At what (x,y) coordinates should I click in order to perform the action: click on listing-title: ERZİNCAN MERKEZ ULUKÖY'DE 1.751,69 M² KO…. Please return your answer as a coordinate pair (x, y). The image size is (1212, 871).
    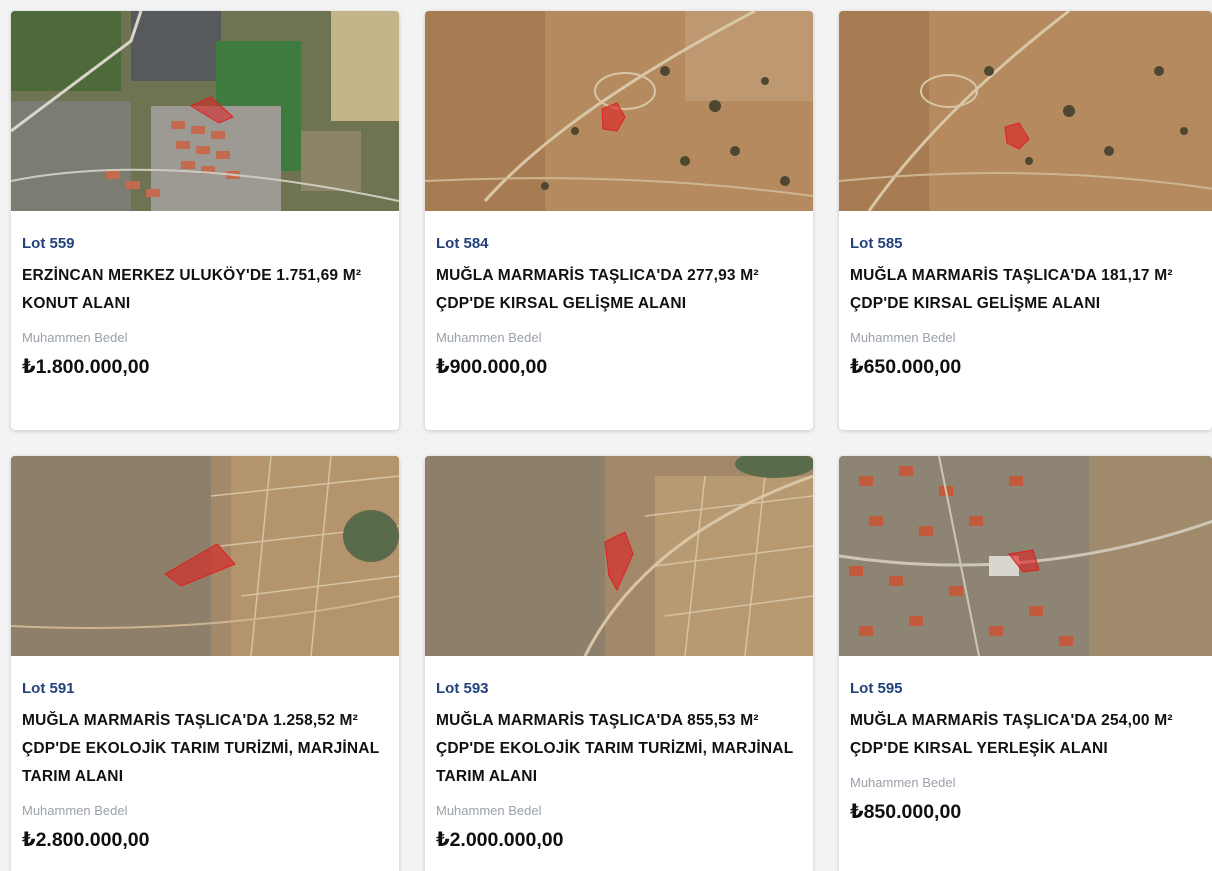
    Looking at the image, I should click on (205, 290).